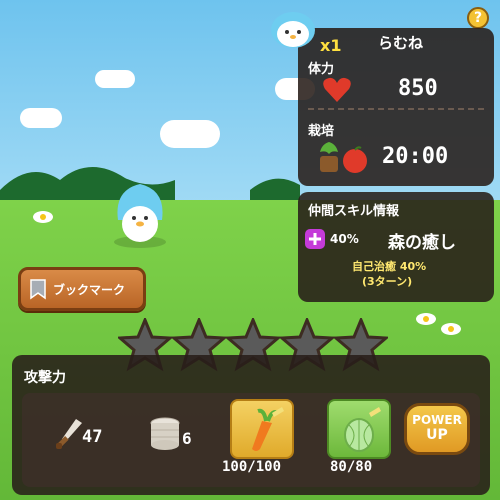 This screenshot has width=500, height=500. What do you see at coordinates (422, 243) in the screenshot?
I see `skill-name: 森の癒し` at bounding box center [422, 243].